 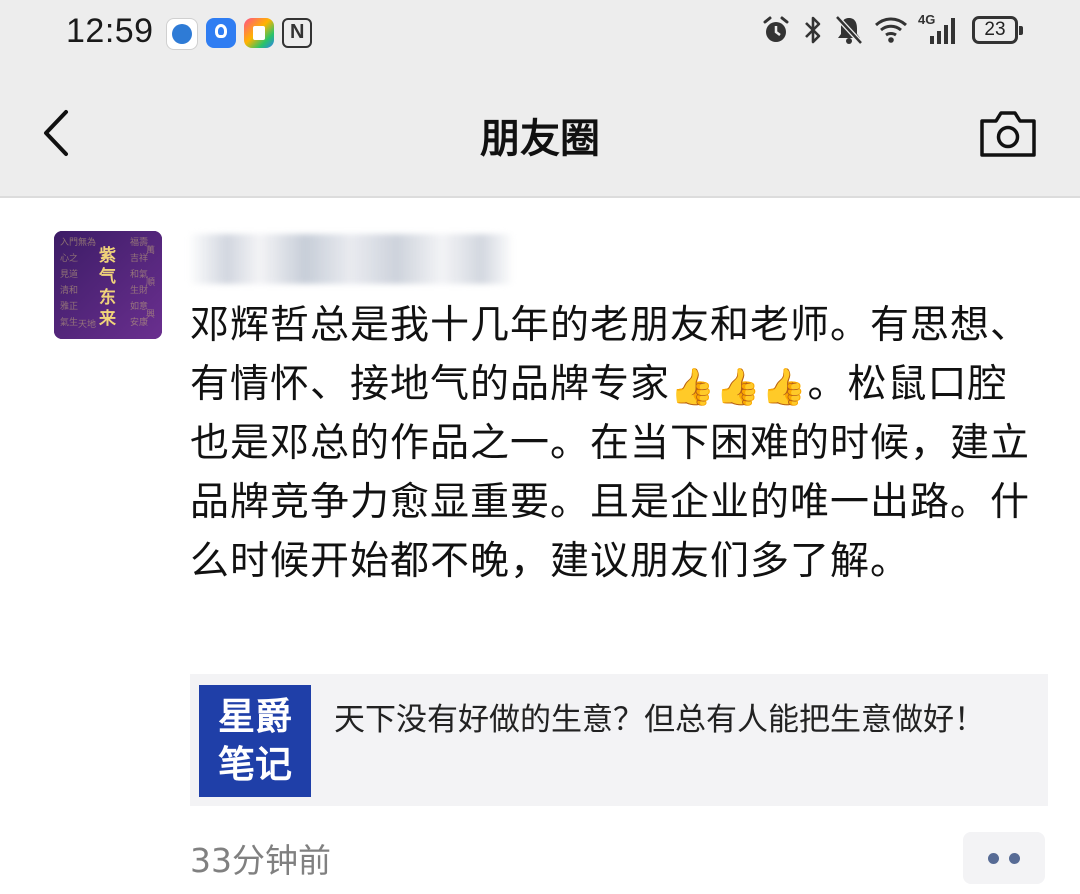 I want to click on svg-text: 萬, so click(x=150, y=250).